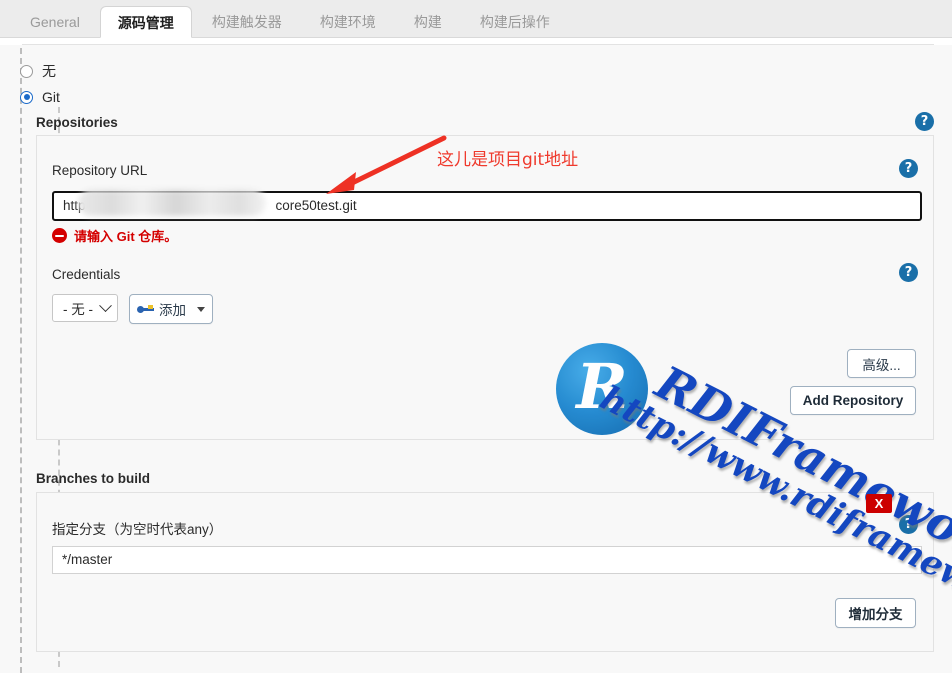 The width and height of the screenshot is (952, 673). I want to click on add-repository-label: Add Repository, so click(853, 400).